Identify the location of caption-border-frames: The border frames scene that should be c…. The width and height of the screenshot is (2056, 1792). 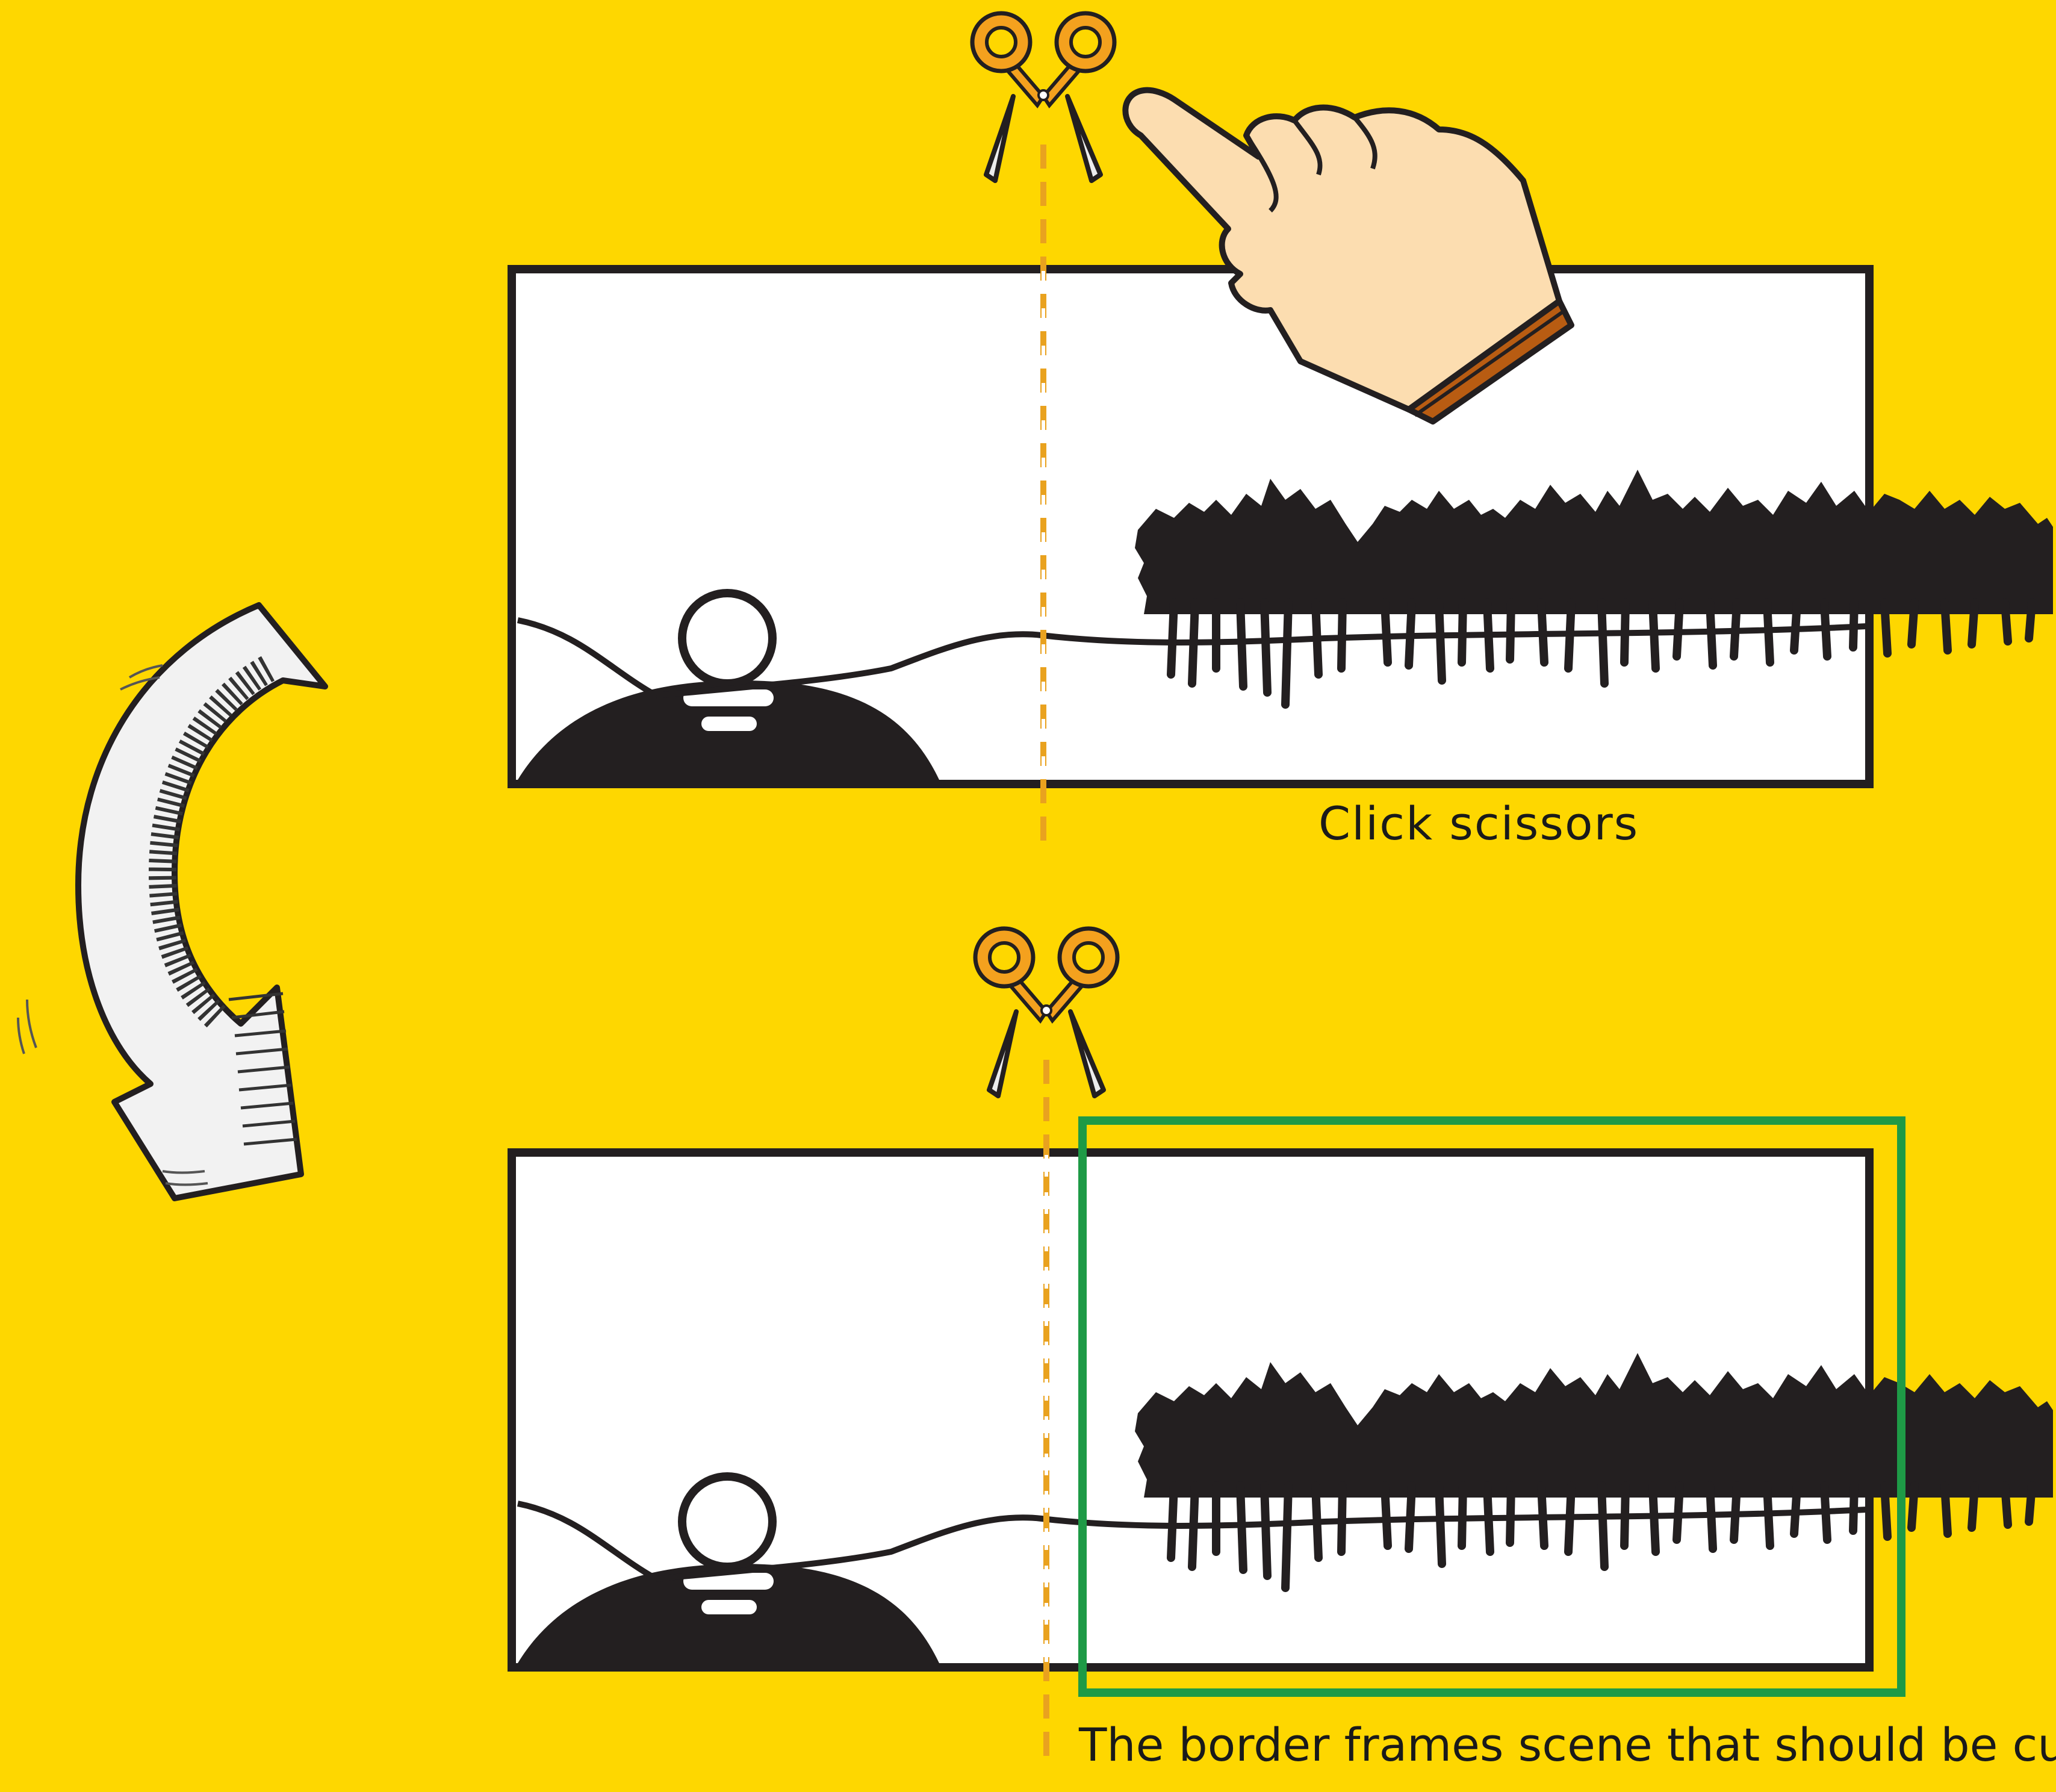
(1567, 1745).